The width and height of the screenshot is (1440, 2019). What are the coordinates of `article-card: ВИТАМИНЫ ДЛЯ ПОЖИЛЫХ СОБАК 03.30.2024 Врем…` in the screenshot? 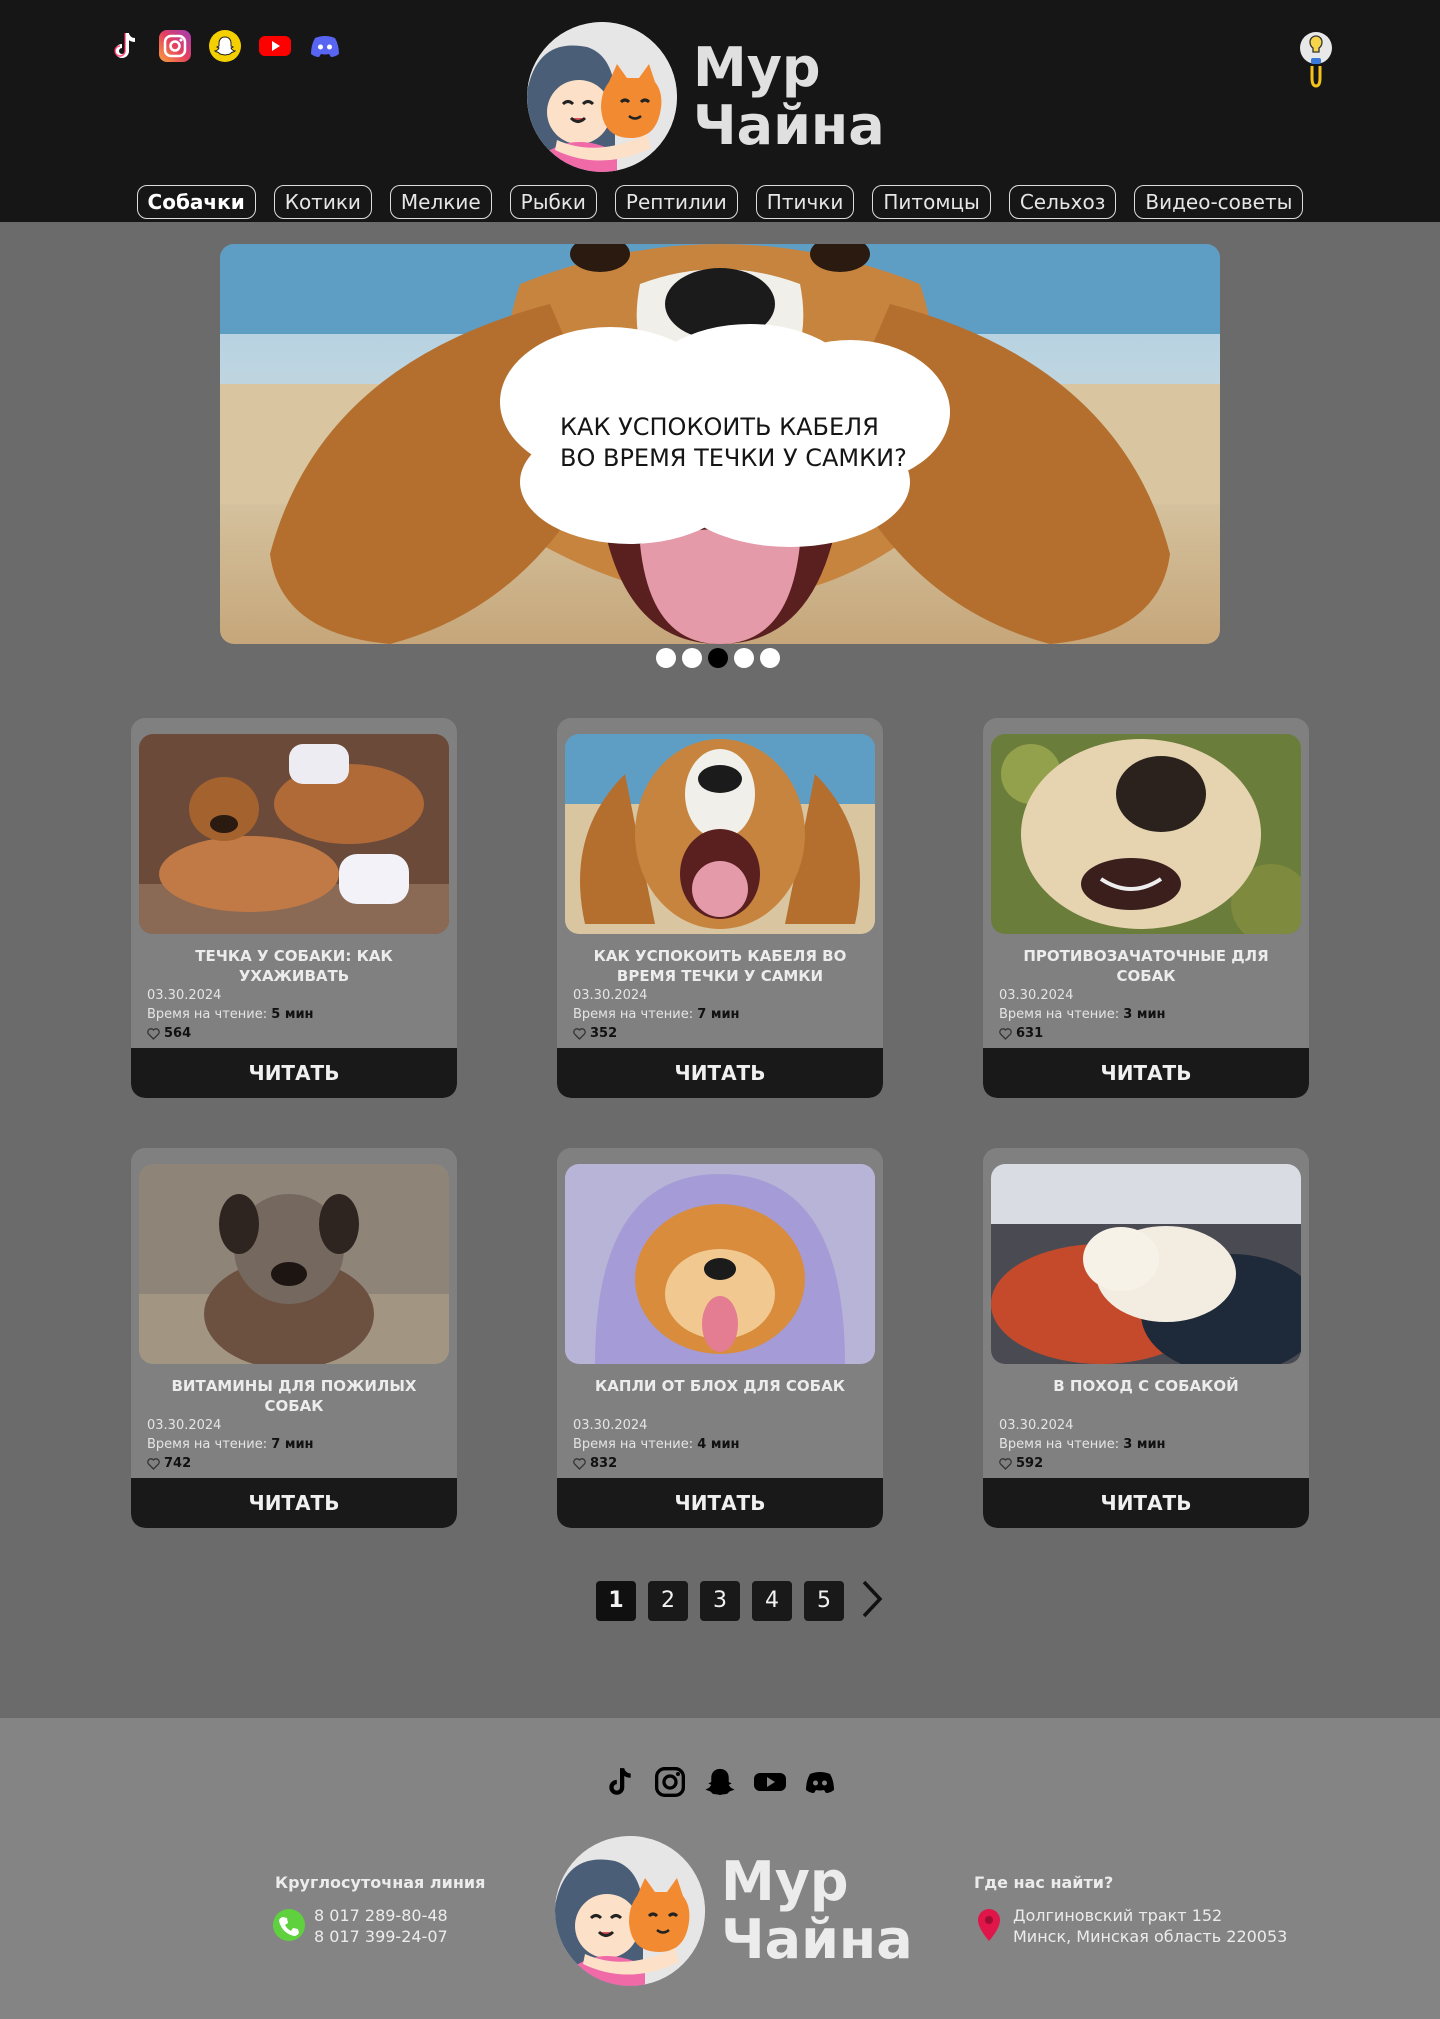 It's located at (294, 1338).